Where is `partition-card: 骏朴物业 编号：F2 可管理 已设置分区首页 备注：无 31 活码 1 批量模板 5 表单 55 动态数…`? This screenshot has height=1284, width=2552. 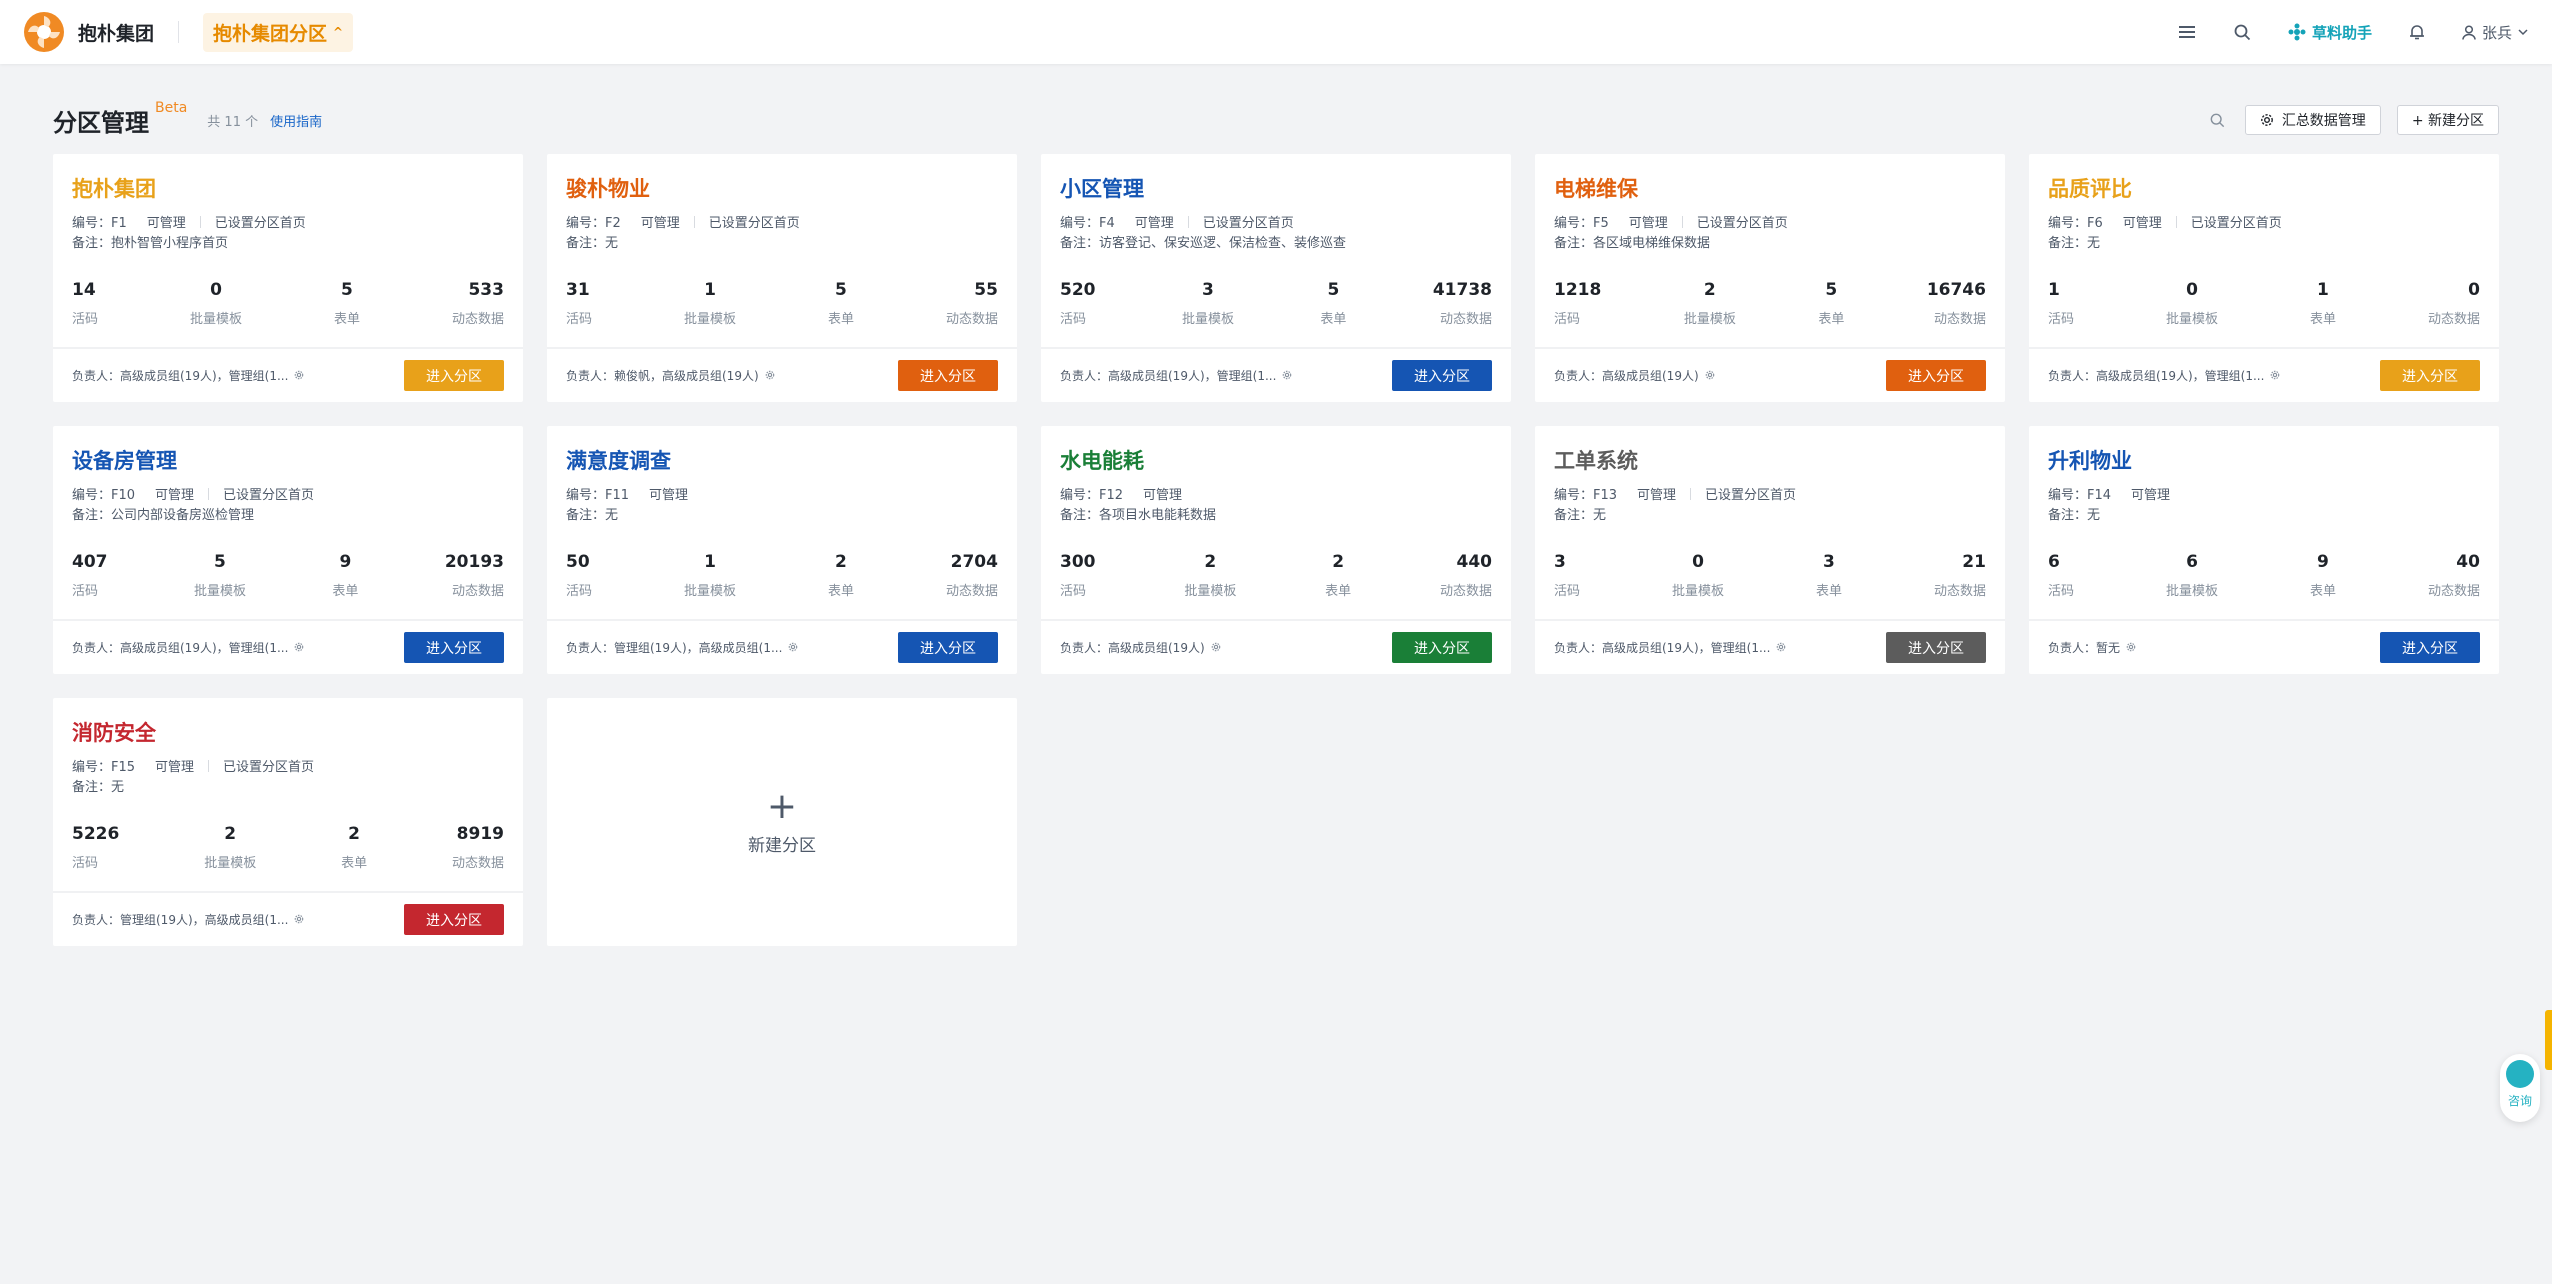 partition-card: 骏朴物业 编号：F2 可管理 已设置分区首页 备注：无 31 活码 1 批量模板 5 表单 55 动态数… is located at coordinates (782, 278).